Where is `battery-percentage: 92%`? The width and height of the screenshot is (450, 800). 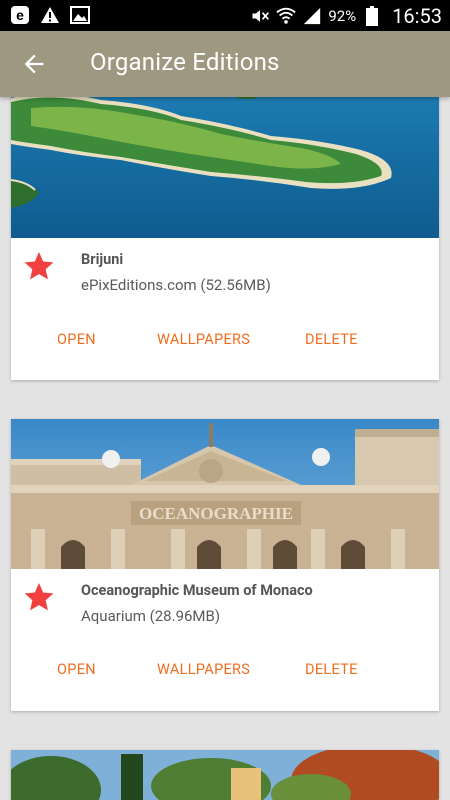 battery-percentage: 92% is located at coordinates (342, 15).